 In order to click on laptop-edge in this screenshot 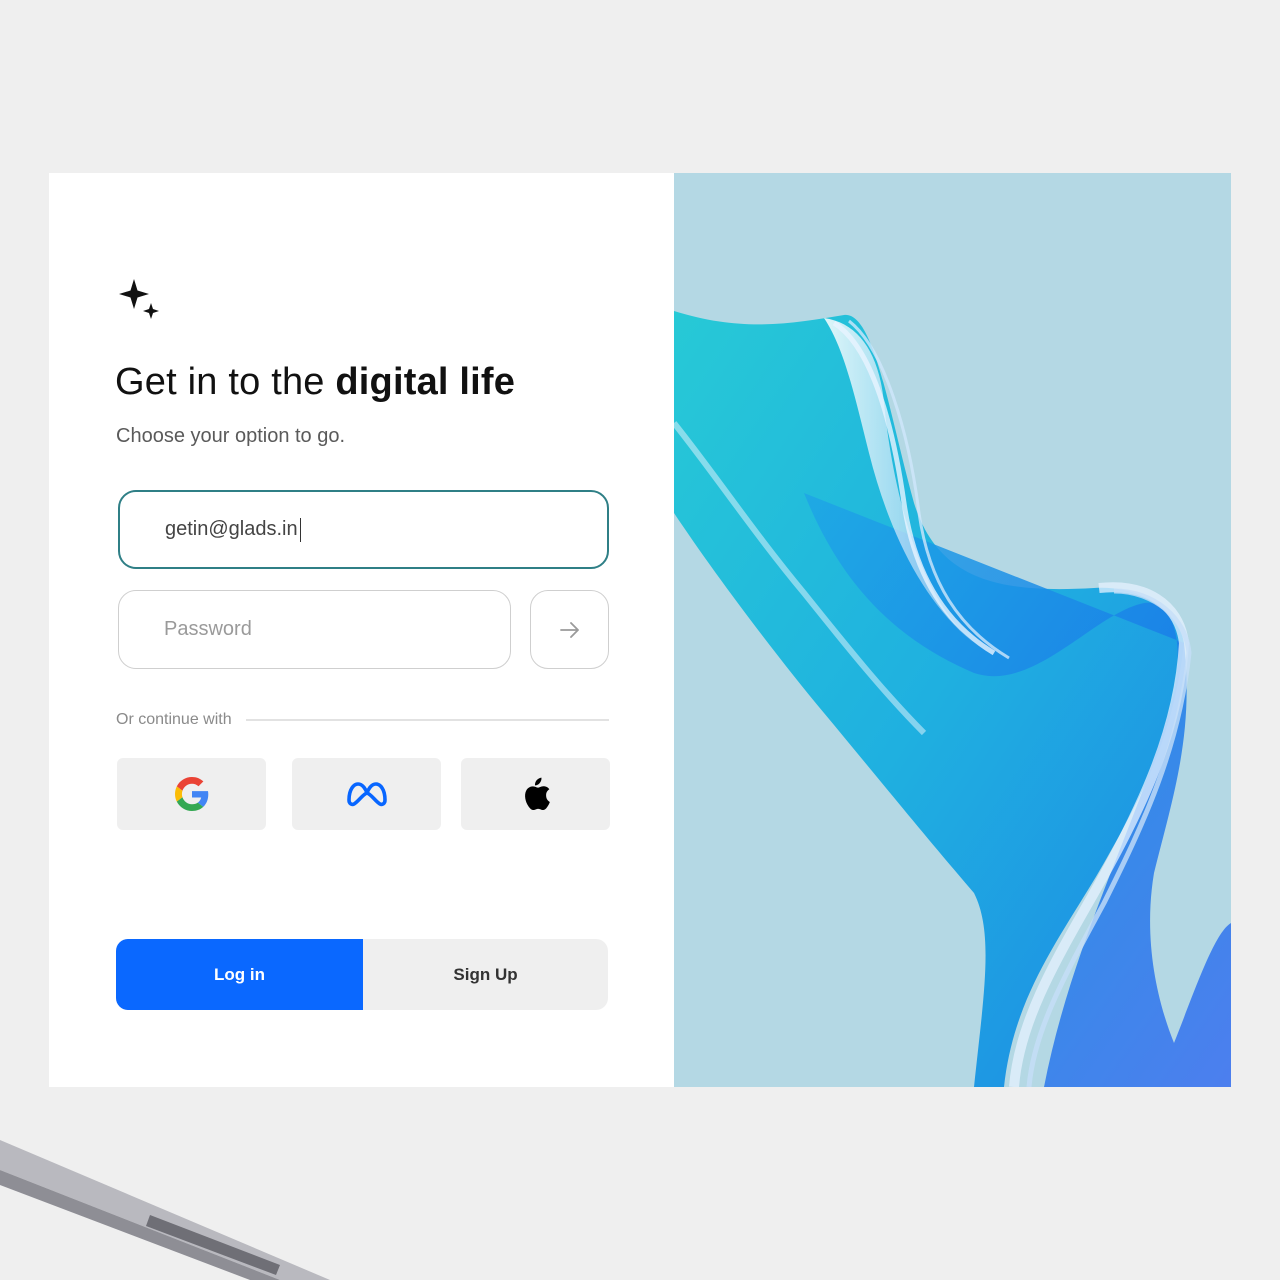, I will do `click(165, 1210)`.